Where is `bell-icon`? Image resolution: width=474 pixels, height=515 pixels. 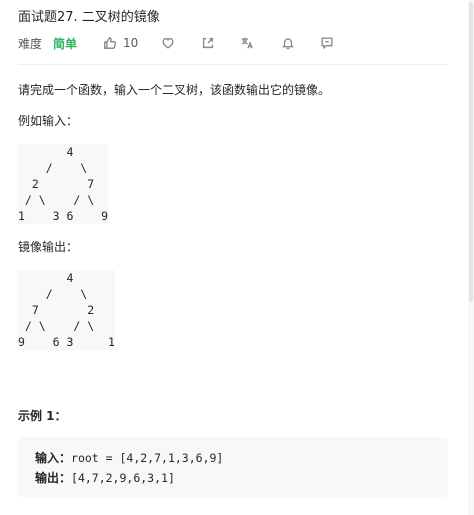 bell-icon is located at coordinates (288, 44).